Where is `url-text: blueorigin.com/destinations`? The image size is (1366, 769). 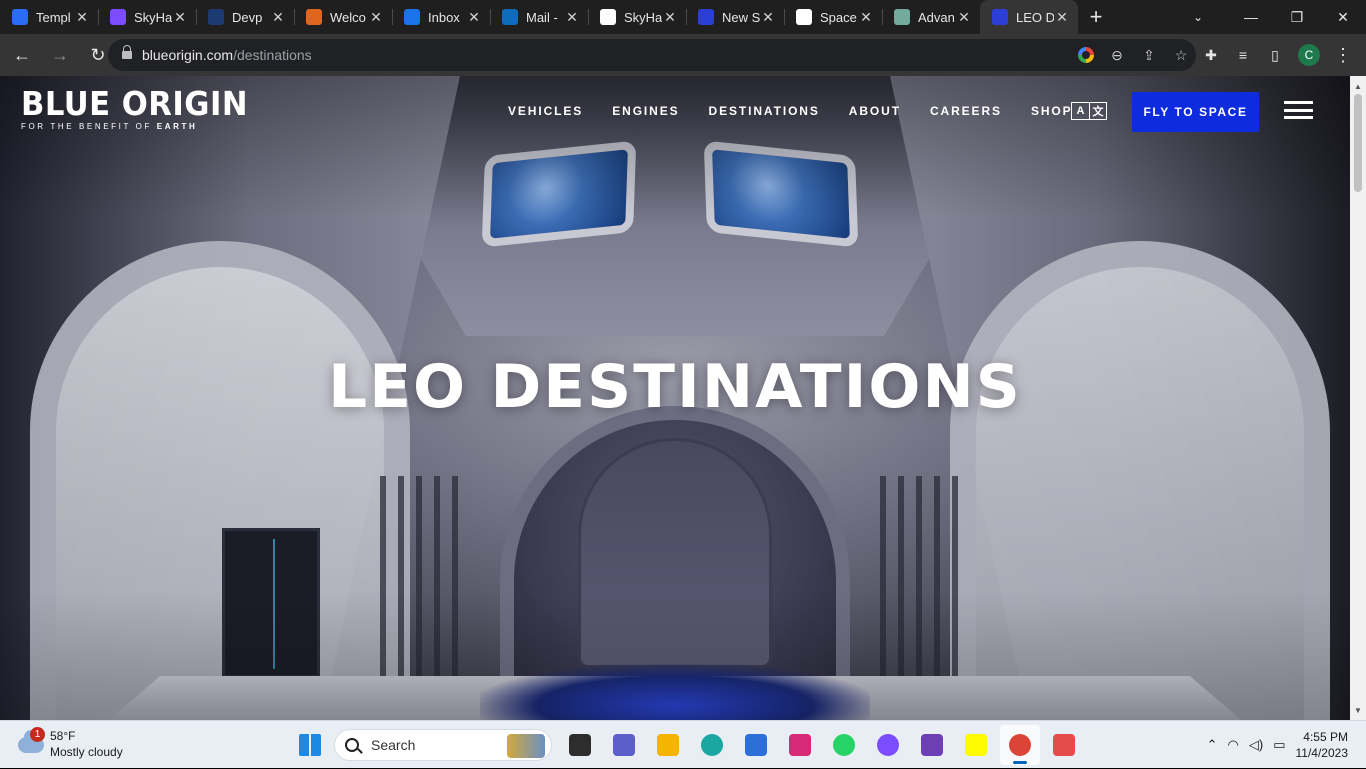
url-text: blueorigin.com/destinations is located at coordinates (227, 55).